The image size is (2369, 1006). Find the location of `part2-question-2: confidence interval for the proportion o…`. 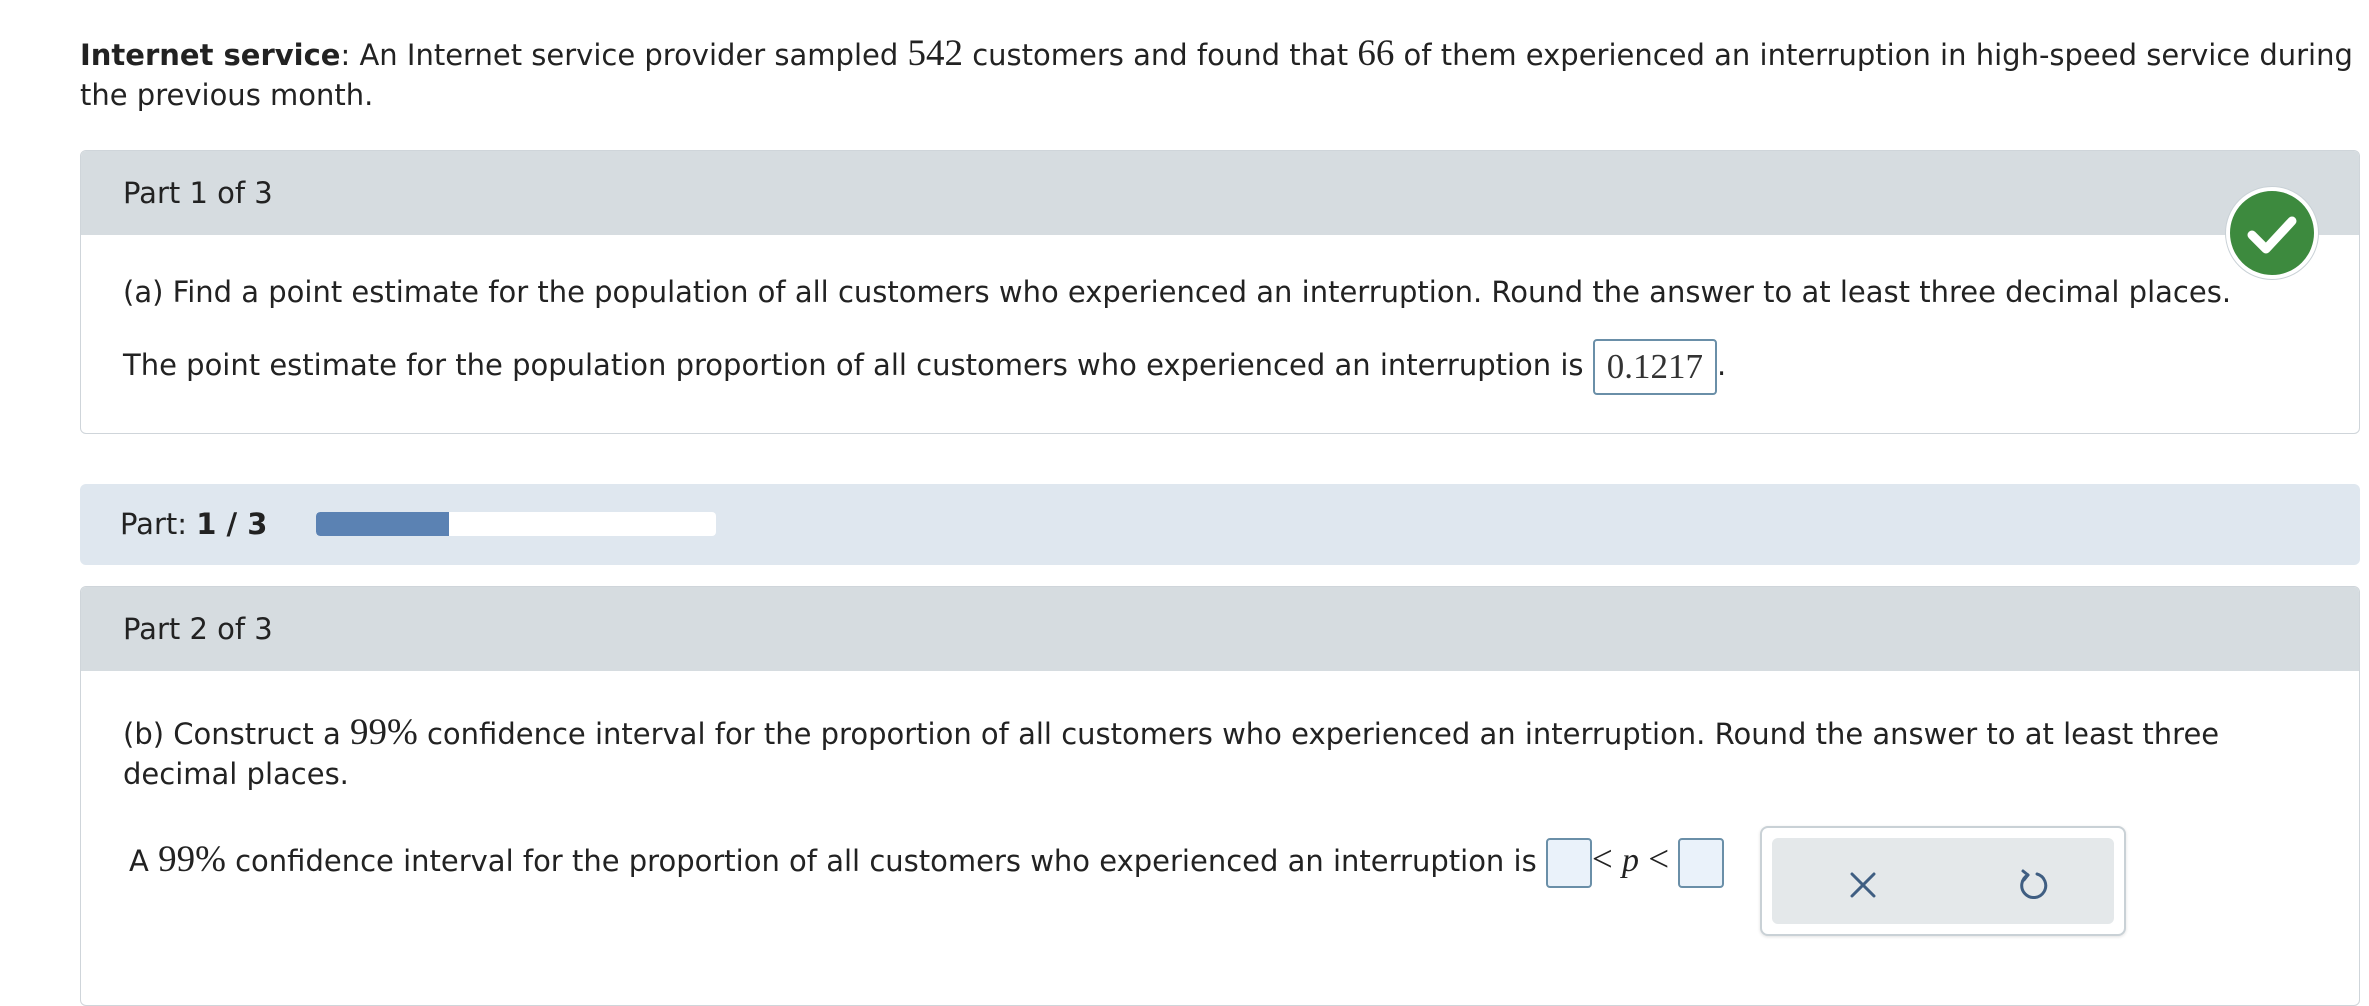

part2-question-2: confidence interval for the proportion o… is located at coordinates (1171, 754).